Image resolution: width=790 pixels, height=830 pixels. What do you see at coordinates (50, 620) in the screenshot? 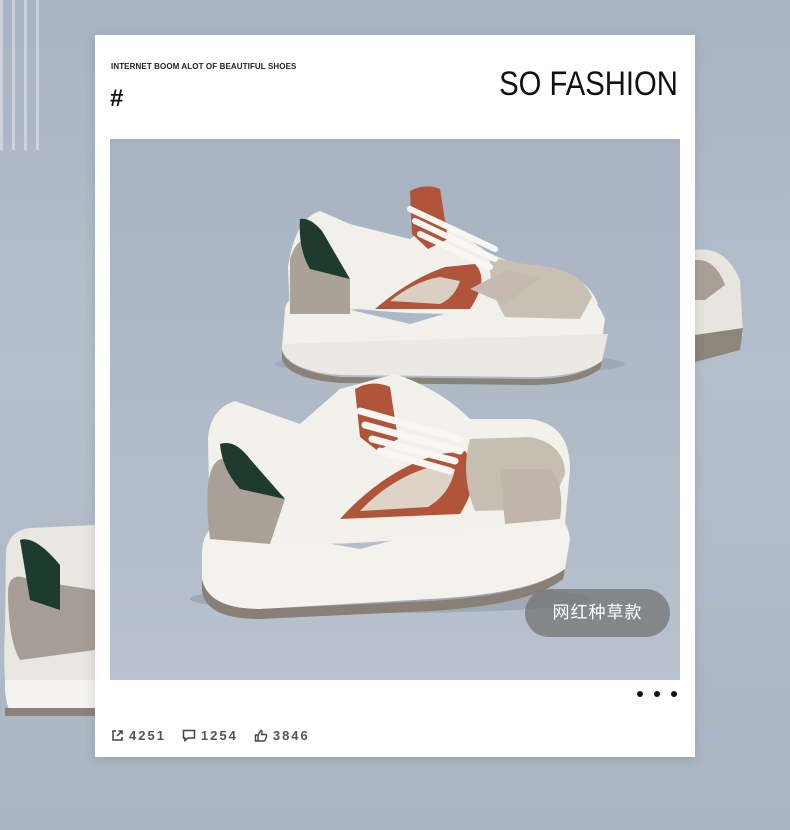
I see `background-shoe-left` at bounding box center [50, 620].